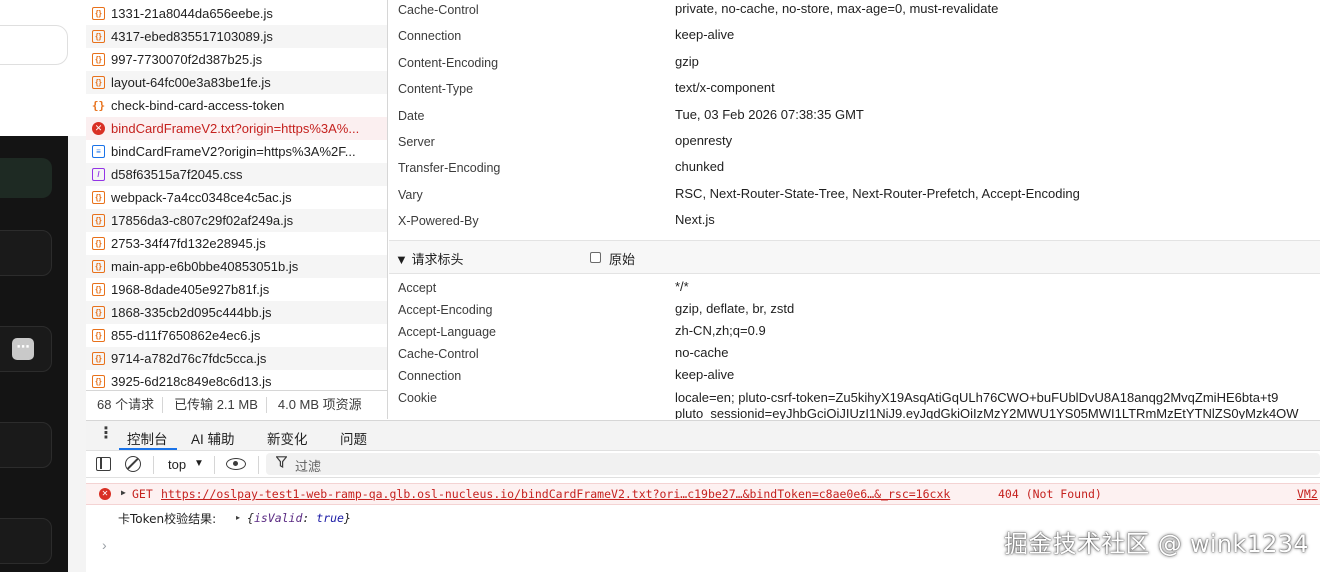 Image resolution: width=1320 pixels, height=572 pixels. Describe the element at coordinates (236, 266) in the screenshot. I see `request-row: {} main-app-e6b0bbe40853051b.js` at that location.